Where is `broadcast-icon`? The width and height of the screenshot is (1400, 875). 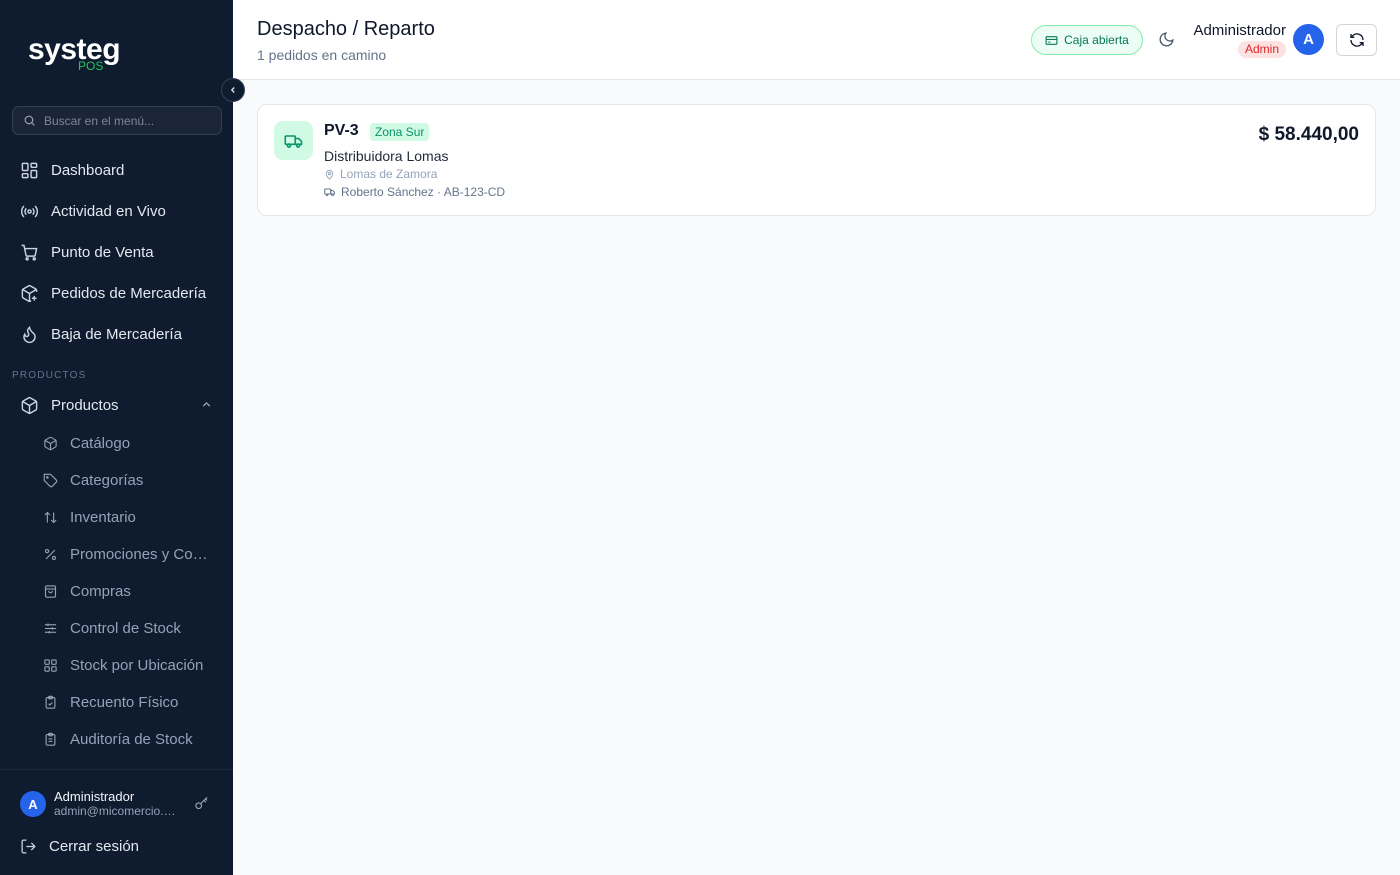 broadcast-icon is located at coordinates (29, 211).